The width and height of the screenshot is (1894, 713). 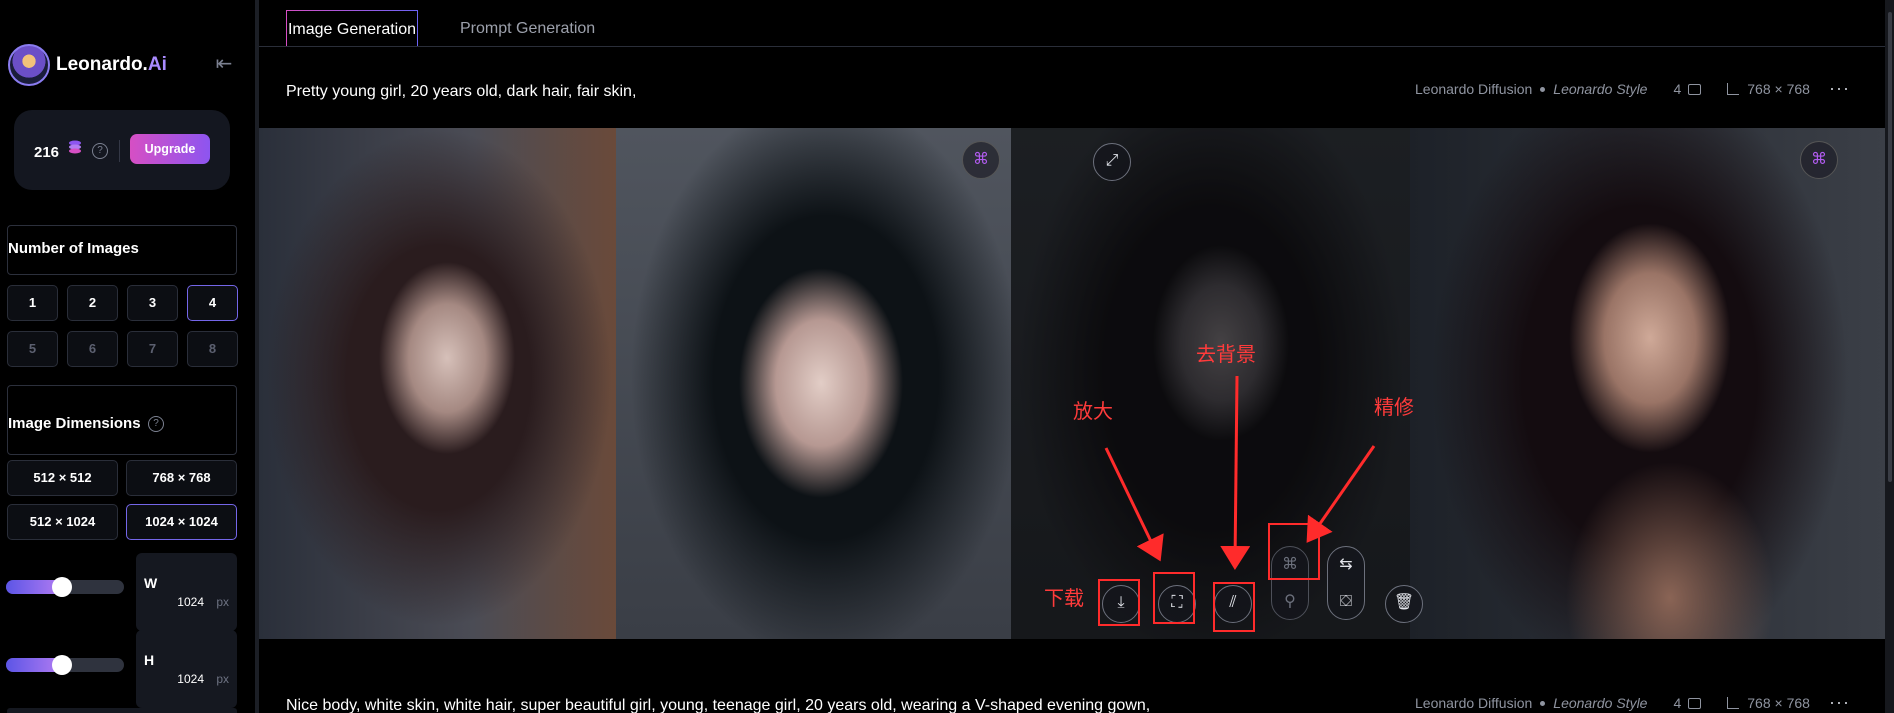 I want to click on swap-icon: ⇆, so click(x=1346, y=565).